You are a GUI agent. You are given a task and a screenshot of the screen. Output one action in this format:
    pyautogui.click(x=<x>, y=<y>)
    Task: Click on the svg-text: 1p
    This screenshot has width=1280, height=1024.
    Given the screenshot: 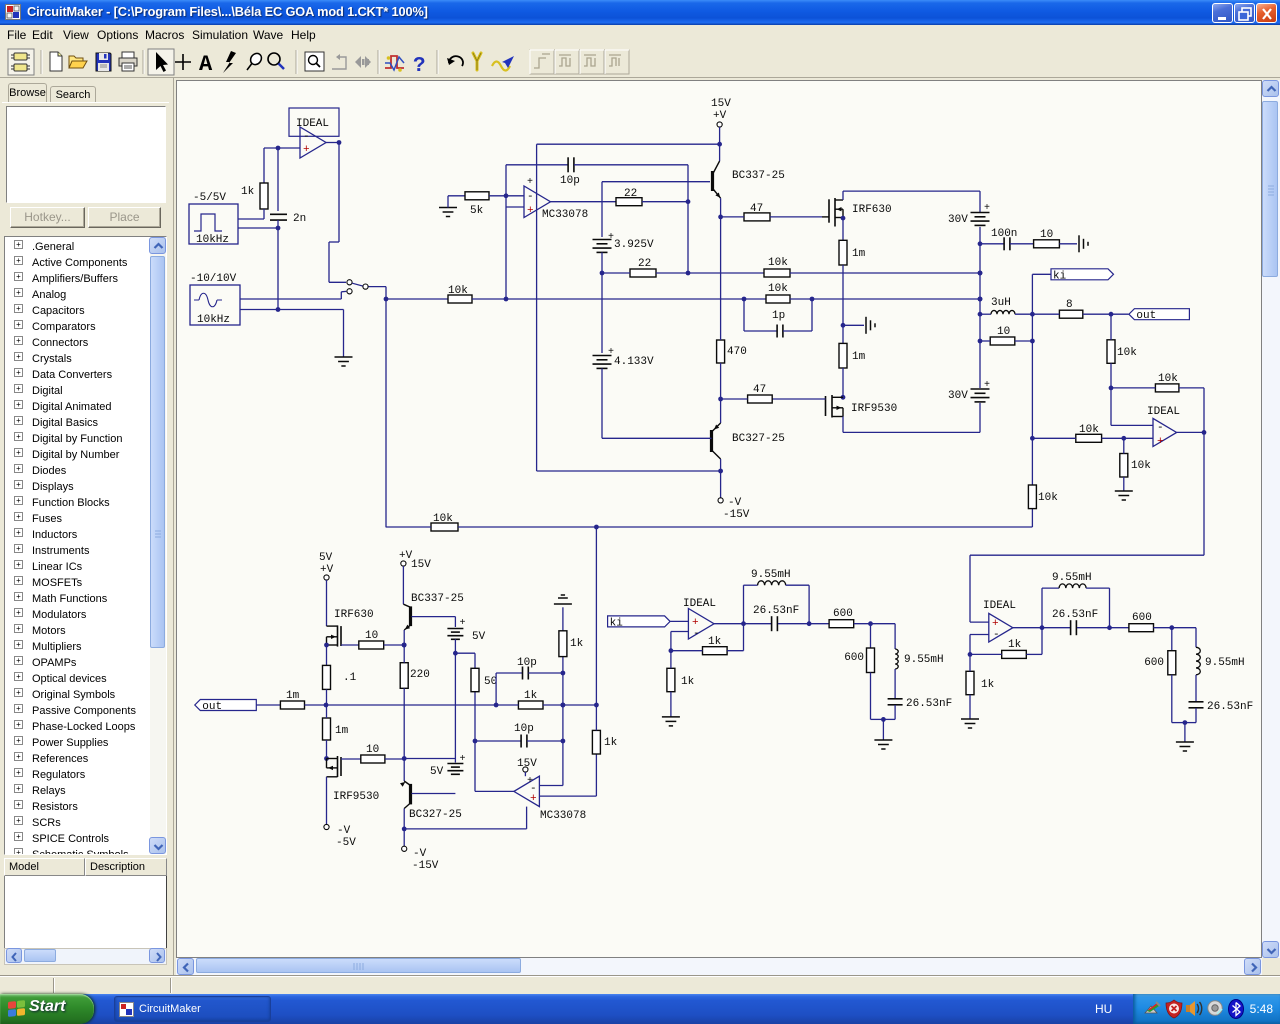 What is the action you would take?
    pyautogui.click(x=778, y=316)
    